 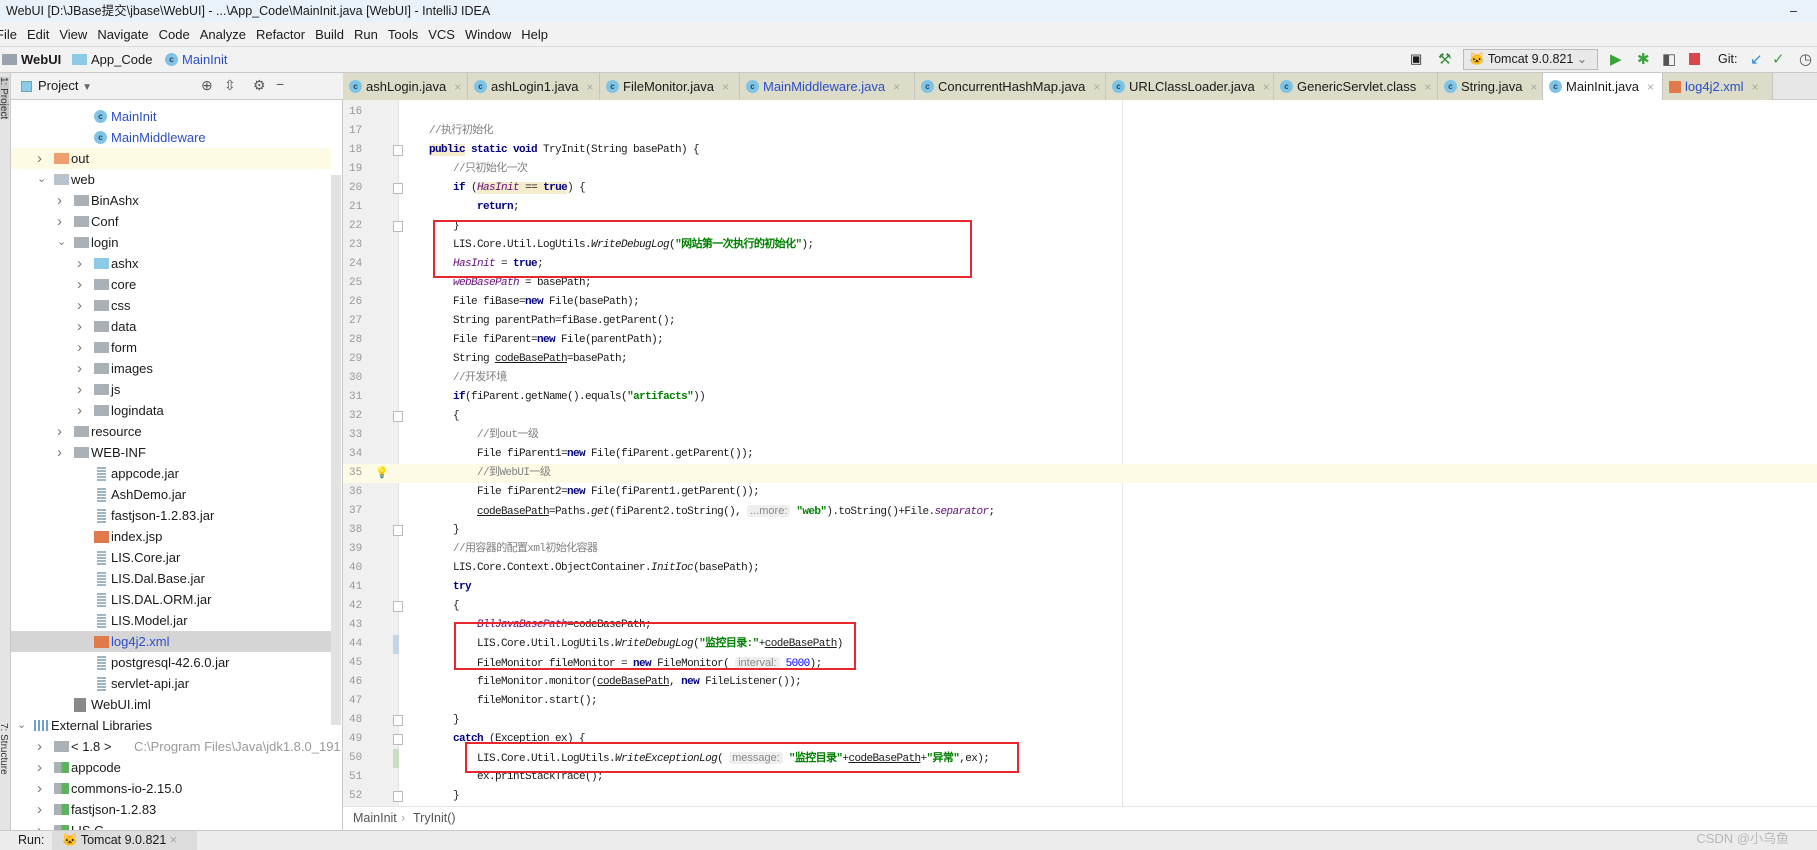 I want to click on minimize-button: –, so click(x=1793, y=11).